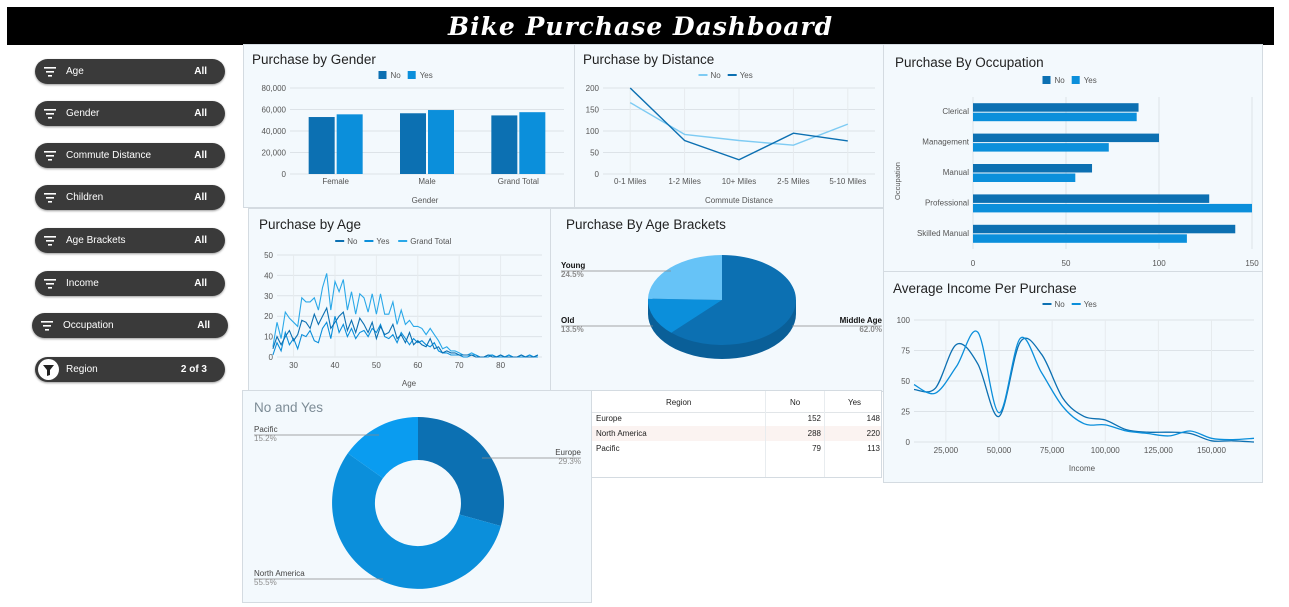 Image resolution: width=1289 pixels, height=607 pixels. I want to click on region-table-header-yes: Yes, so click(855, 402).